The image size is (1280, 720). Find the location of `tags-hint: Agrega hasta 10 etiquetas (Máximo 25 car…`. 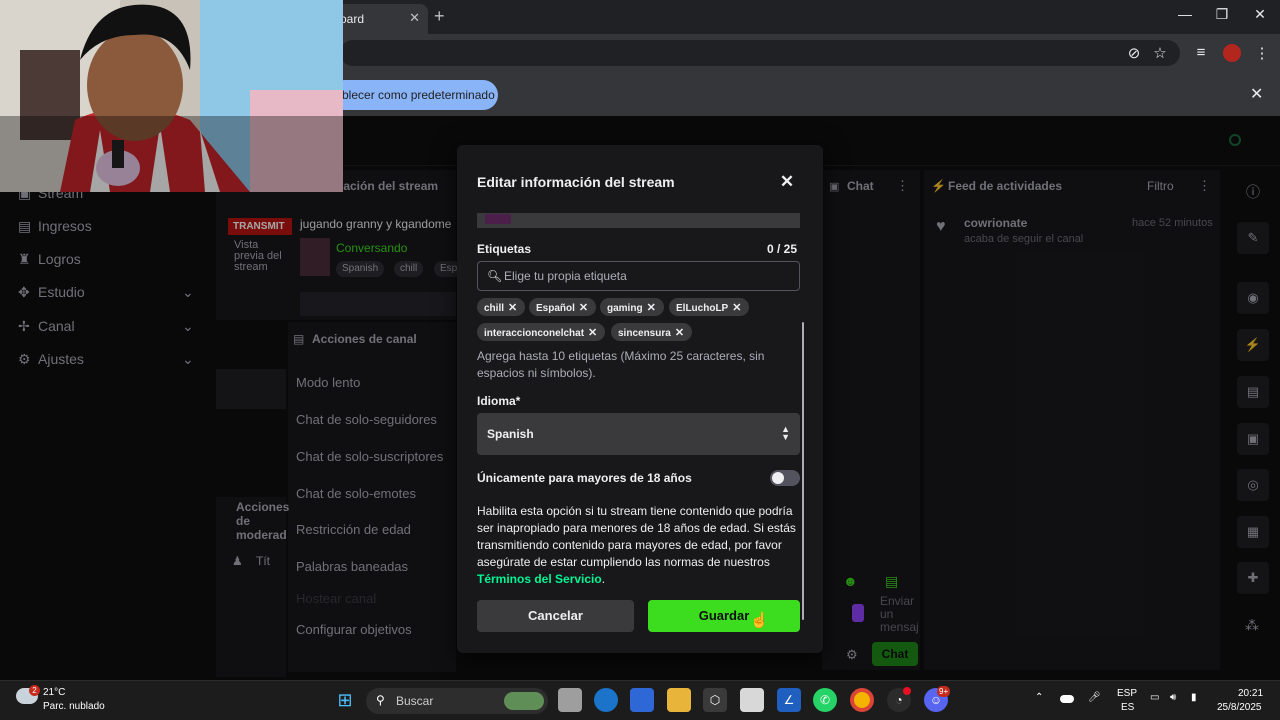

tags-hint: Agrega hasta 10 etiquetas (Máximo 25 car… is located at coordinates (621, 364).